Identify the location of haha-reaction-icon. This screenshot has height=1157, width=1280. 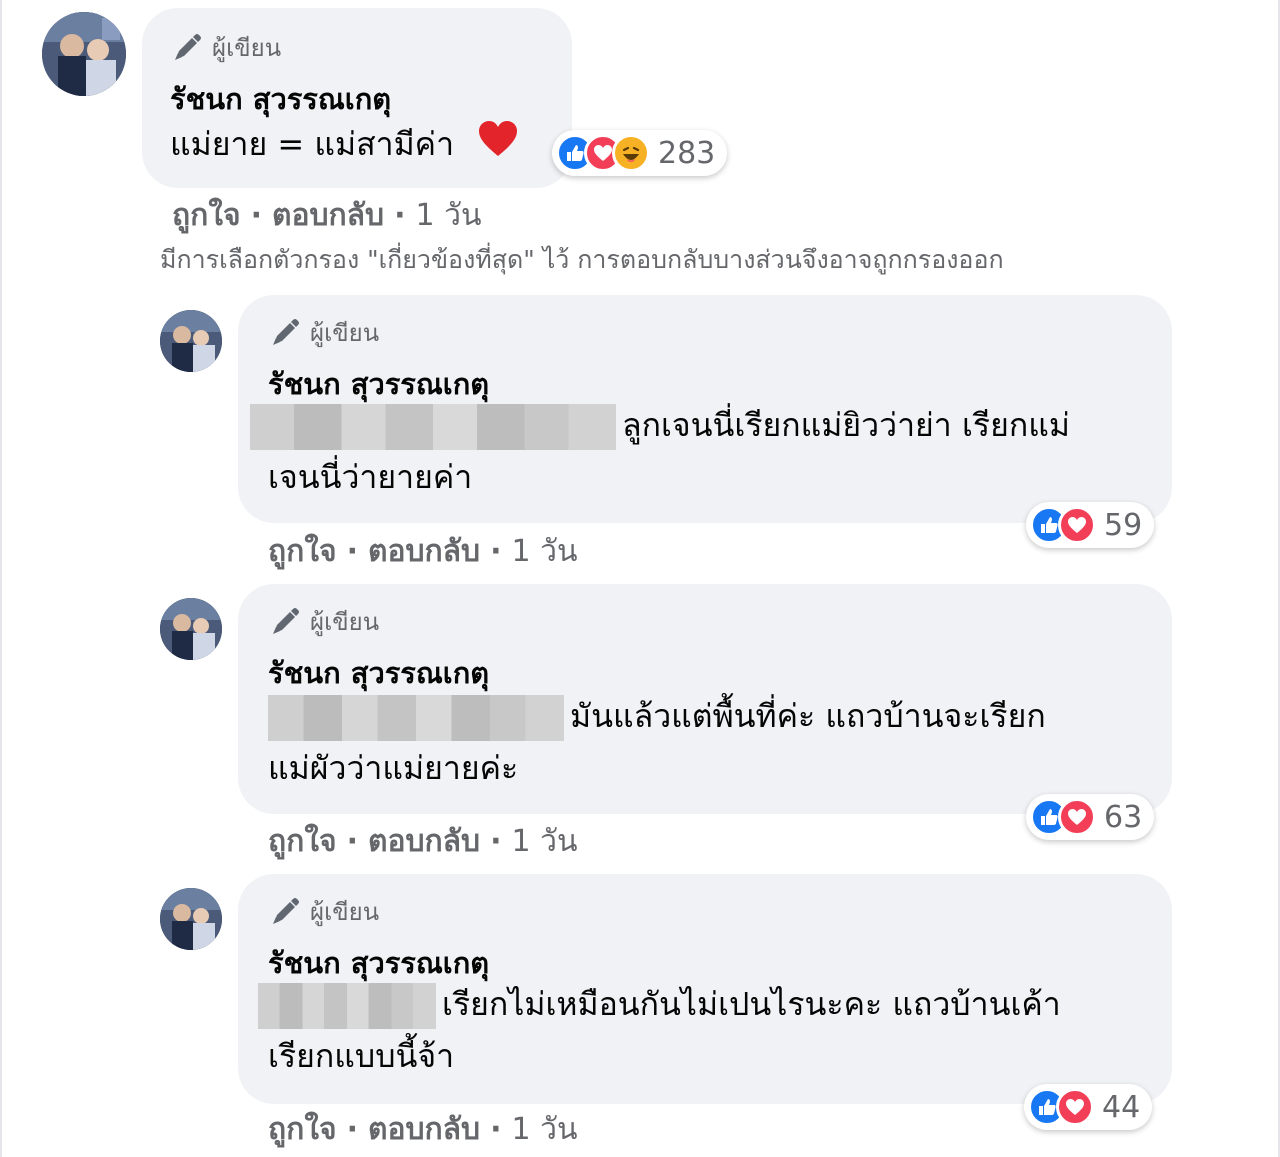
(631, 153).